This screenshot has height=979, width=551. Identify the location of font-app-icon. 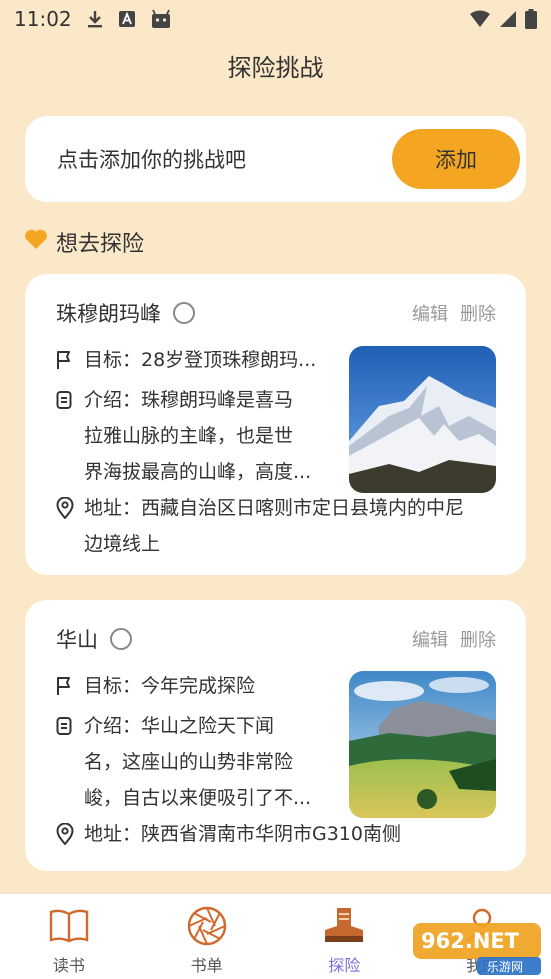
(127, 19).